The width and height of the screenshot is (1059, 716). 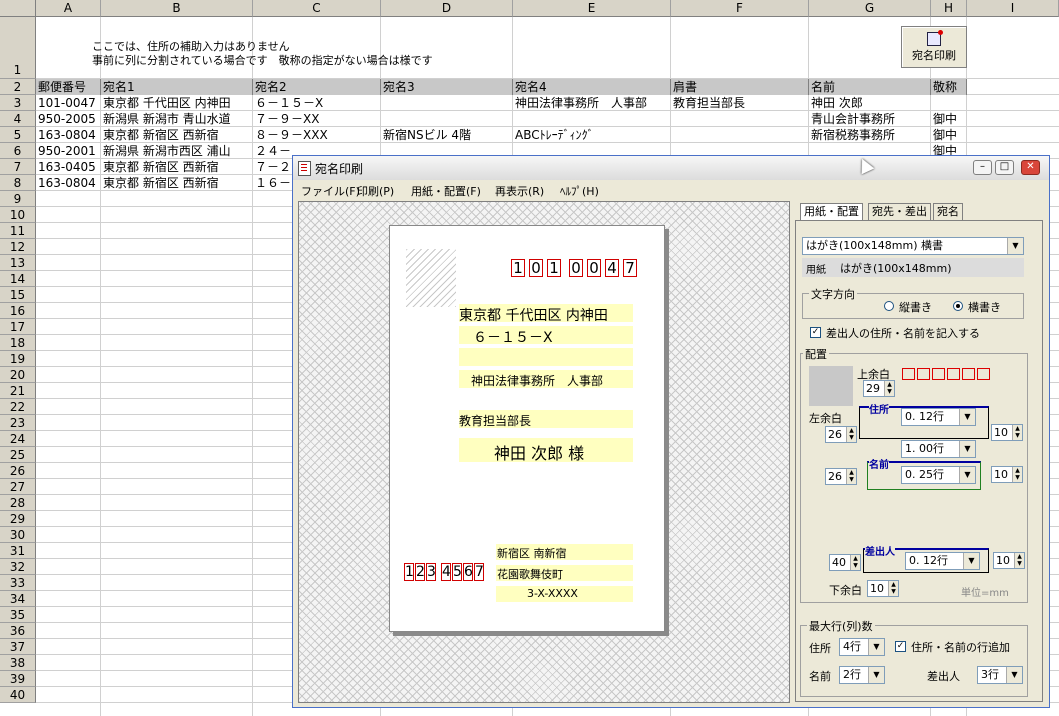 What do you see at coordinates (18, 567) in the screenshot?
I see `row-header: 32` at bounding box center [18, 567].